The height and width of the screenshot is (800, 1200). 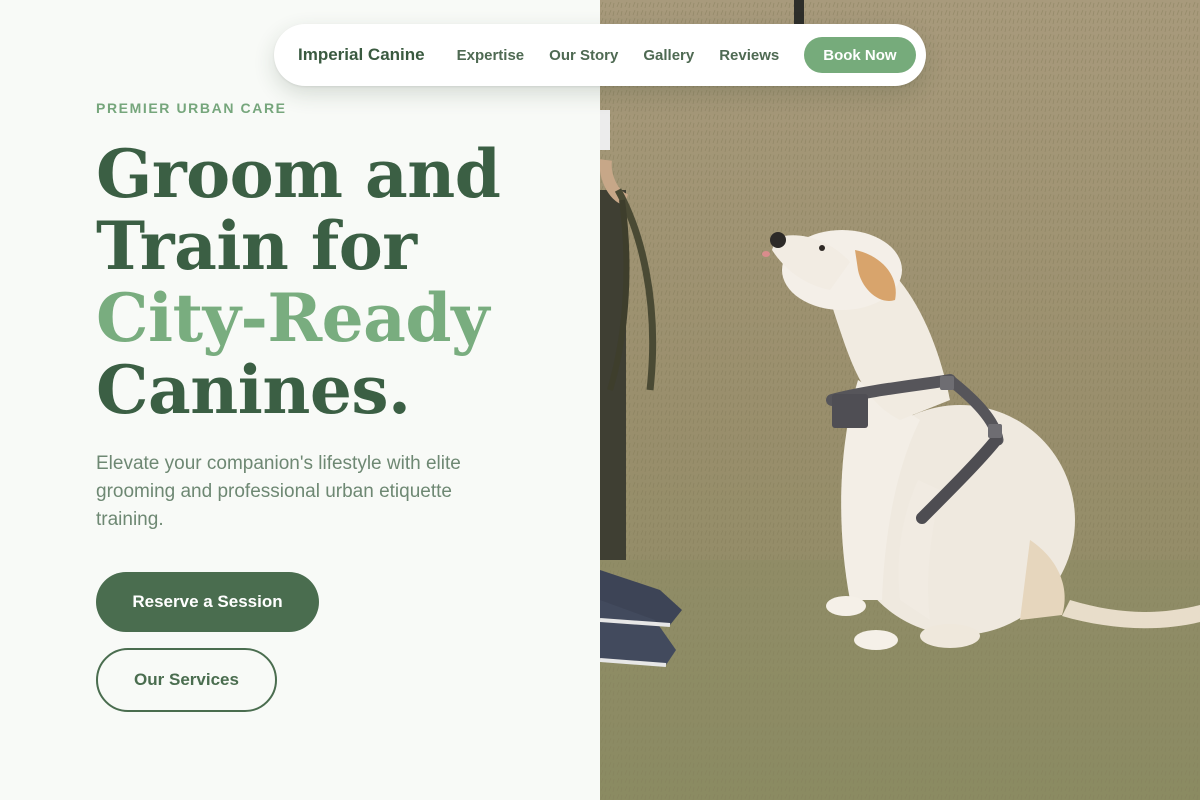 What do you see at coordinates (668, 55) in the screenshot?
I see `nav-link-gallery: Gallery` at bounding box center [668, 55].